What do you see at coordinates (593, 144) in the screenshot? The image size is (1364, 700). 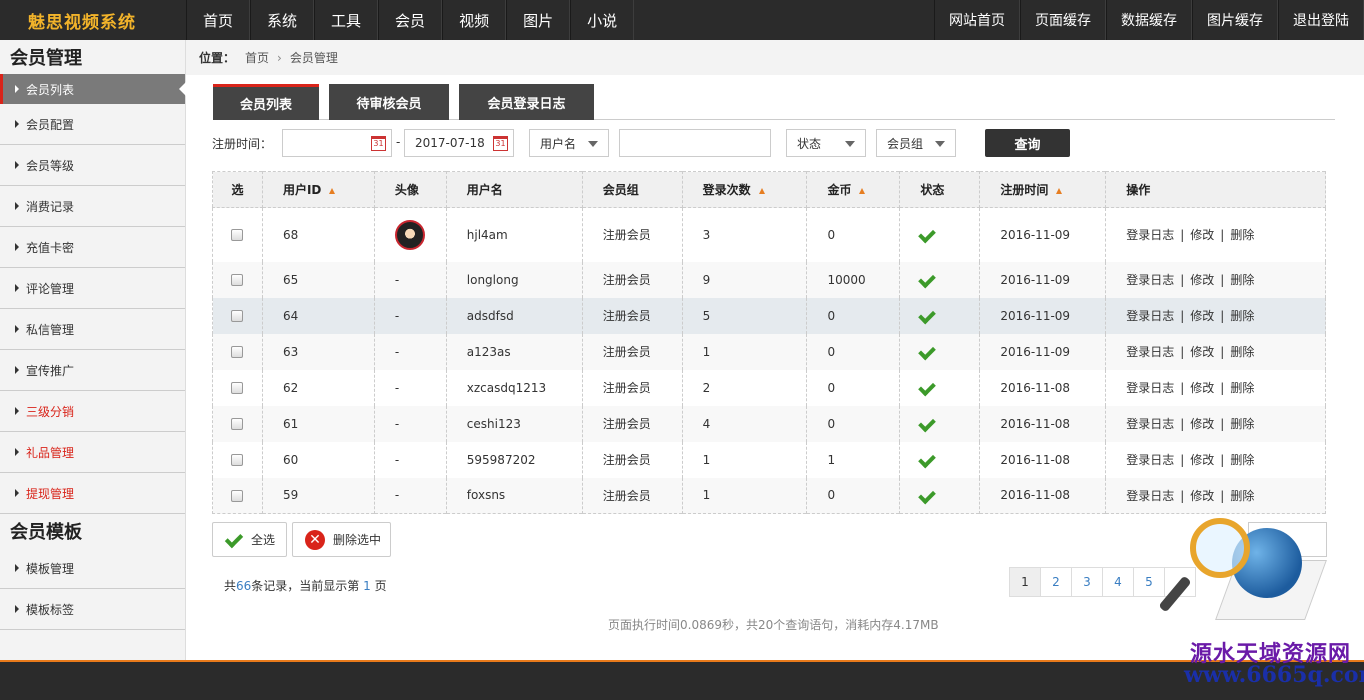 I see `chevron-down-icon` at bounding box center [593, 144].